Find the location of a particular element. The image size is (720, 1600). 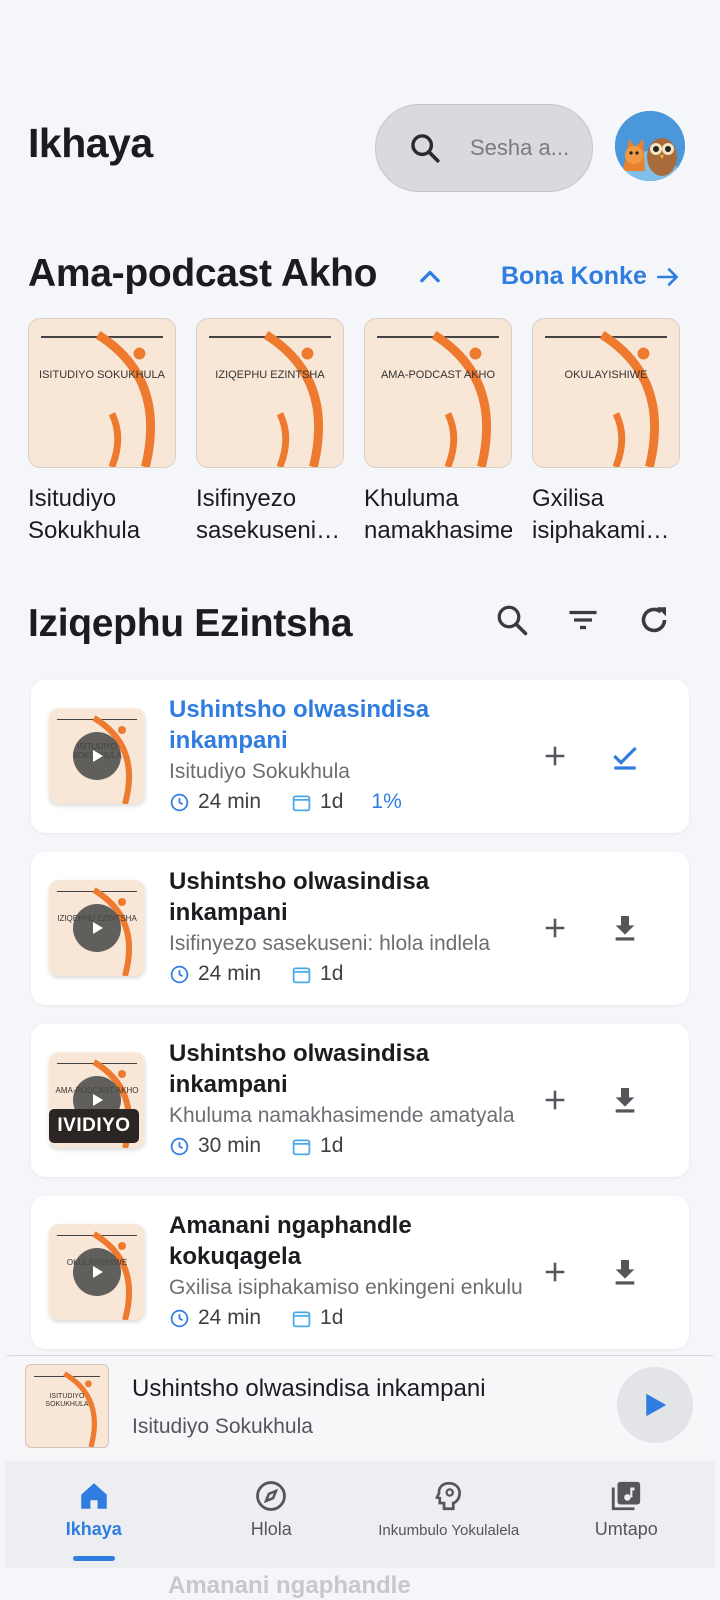

episode-thumbnail: OKULAYISHIWE is located at coordinates (97, 1272).